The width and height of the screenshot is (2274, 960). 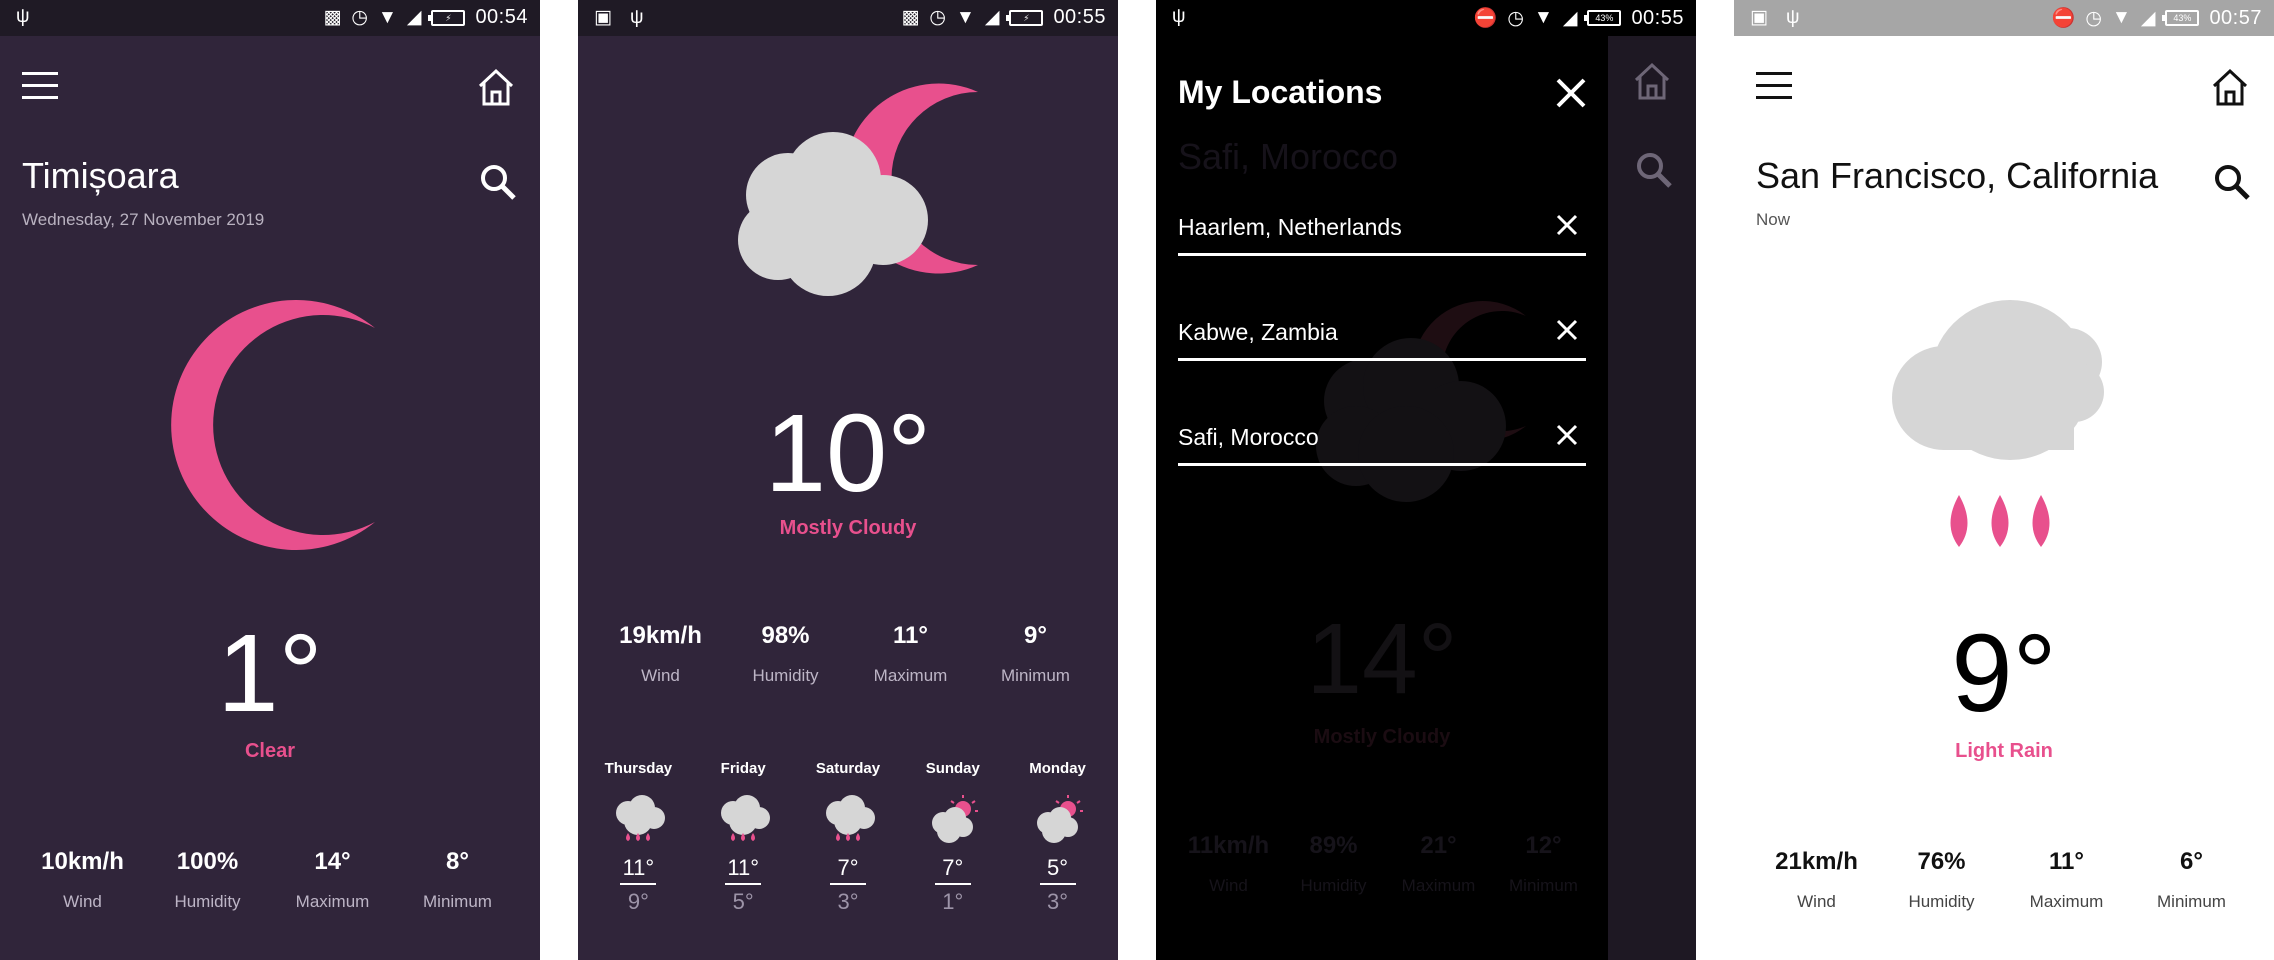 I want to click on background-stat-humidity: 89% Humidity, so click(x=1333, y=863).